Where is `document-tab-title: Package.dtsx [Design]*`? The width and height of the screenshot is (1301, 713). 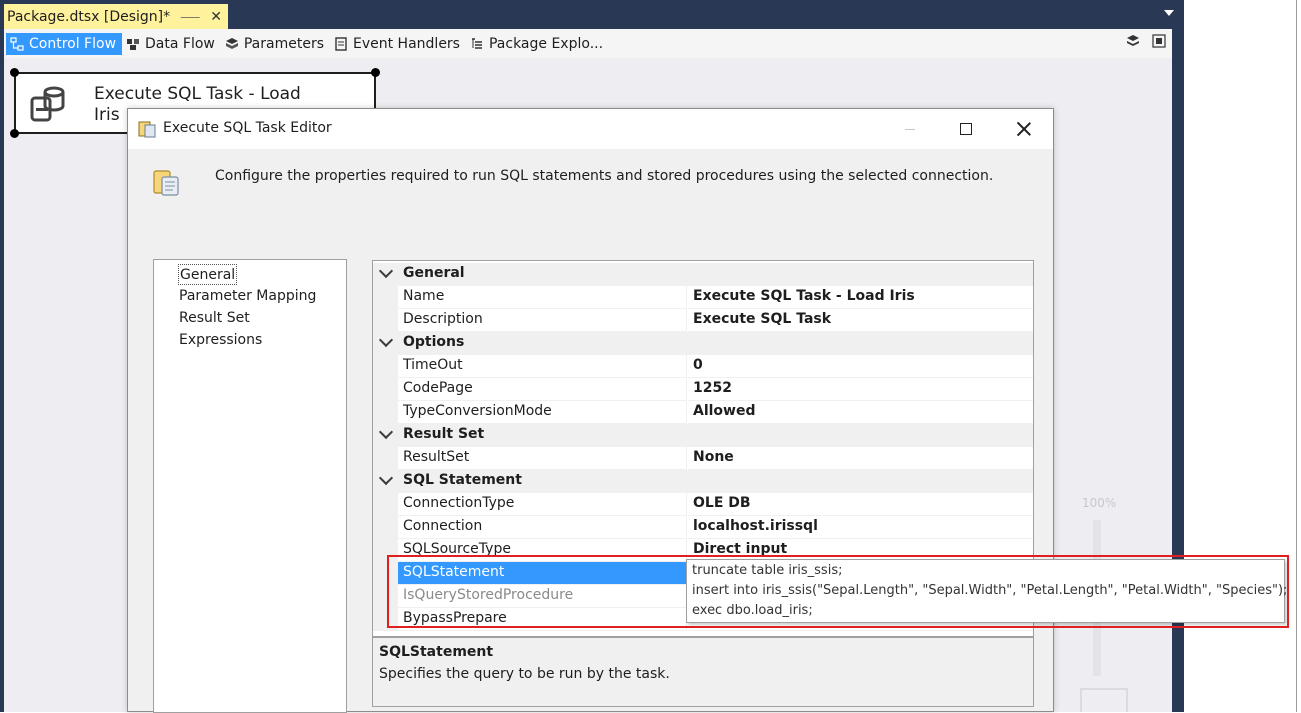 document-tab-title: Package.dtsx [Design]* is located at coordinates (89, 16).